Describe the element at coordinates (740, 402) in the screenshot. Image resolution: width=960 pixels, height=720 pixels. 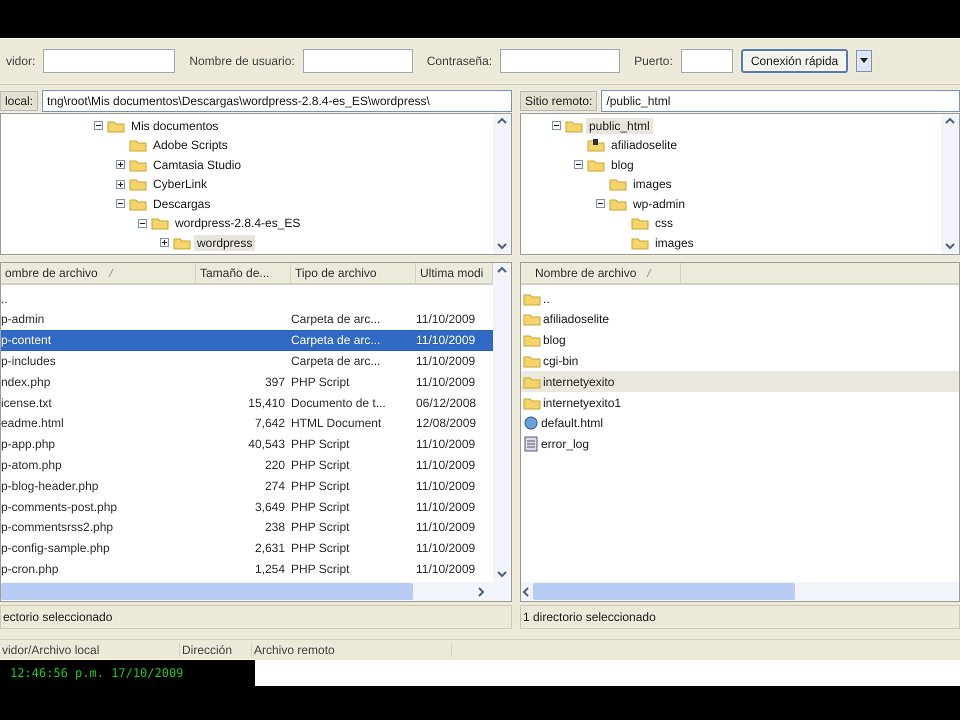
I see `file-row: internetyexito1` at that location.